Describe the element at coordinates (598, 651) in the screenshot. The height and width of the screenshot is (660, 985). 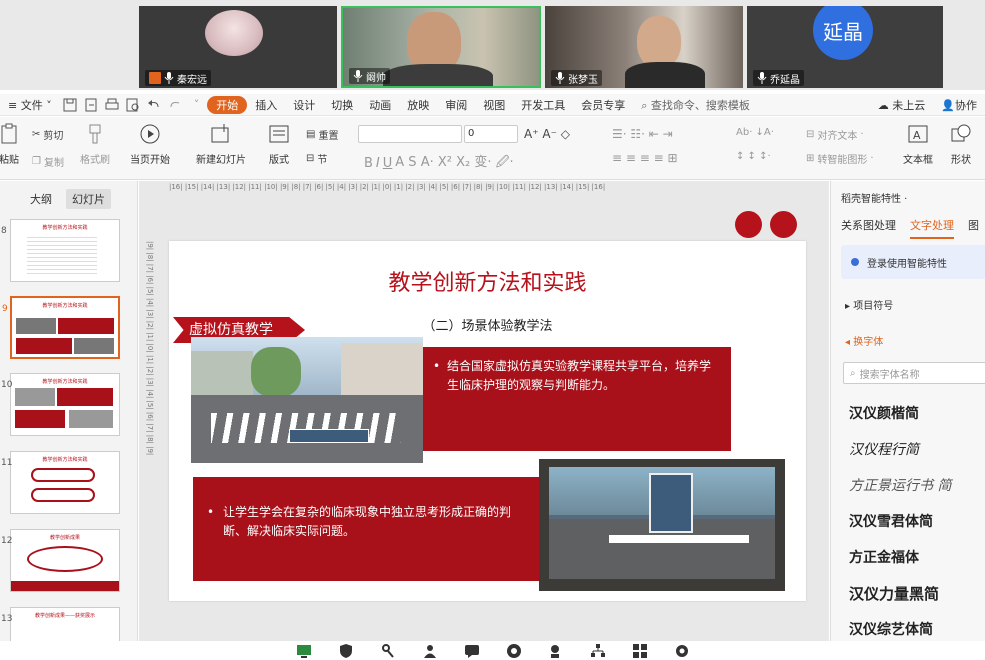
I see `breakout-icon` at that location.